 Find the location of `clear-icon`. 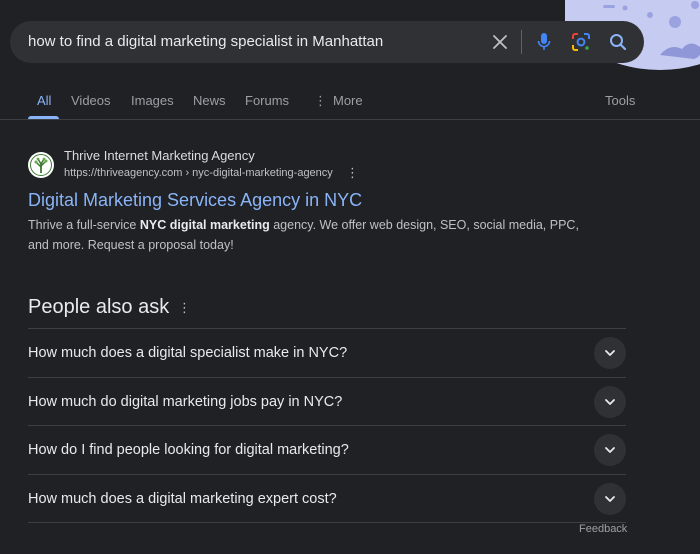

clear-icon is located at coordinates (500, 42).